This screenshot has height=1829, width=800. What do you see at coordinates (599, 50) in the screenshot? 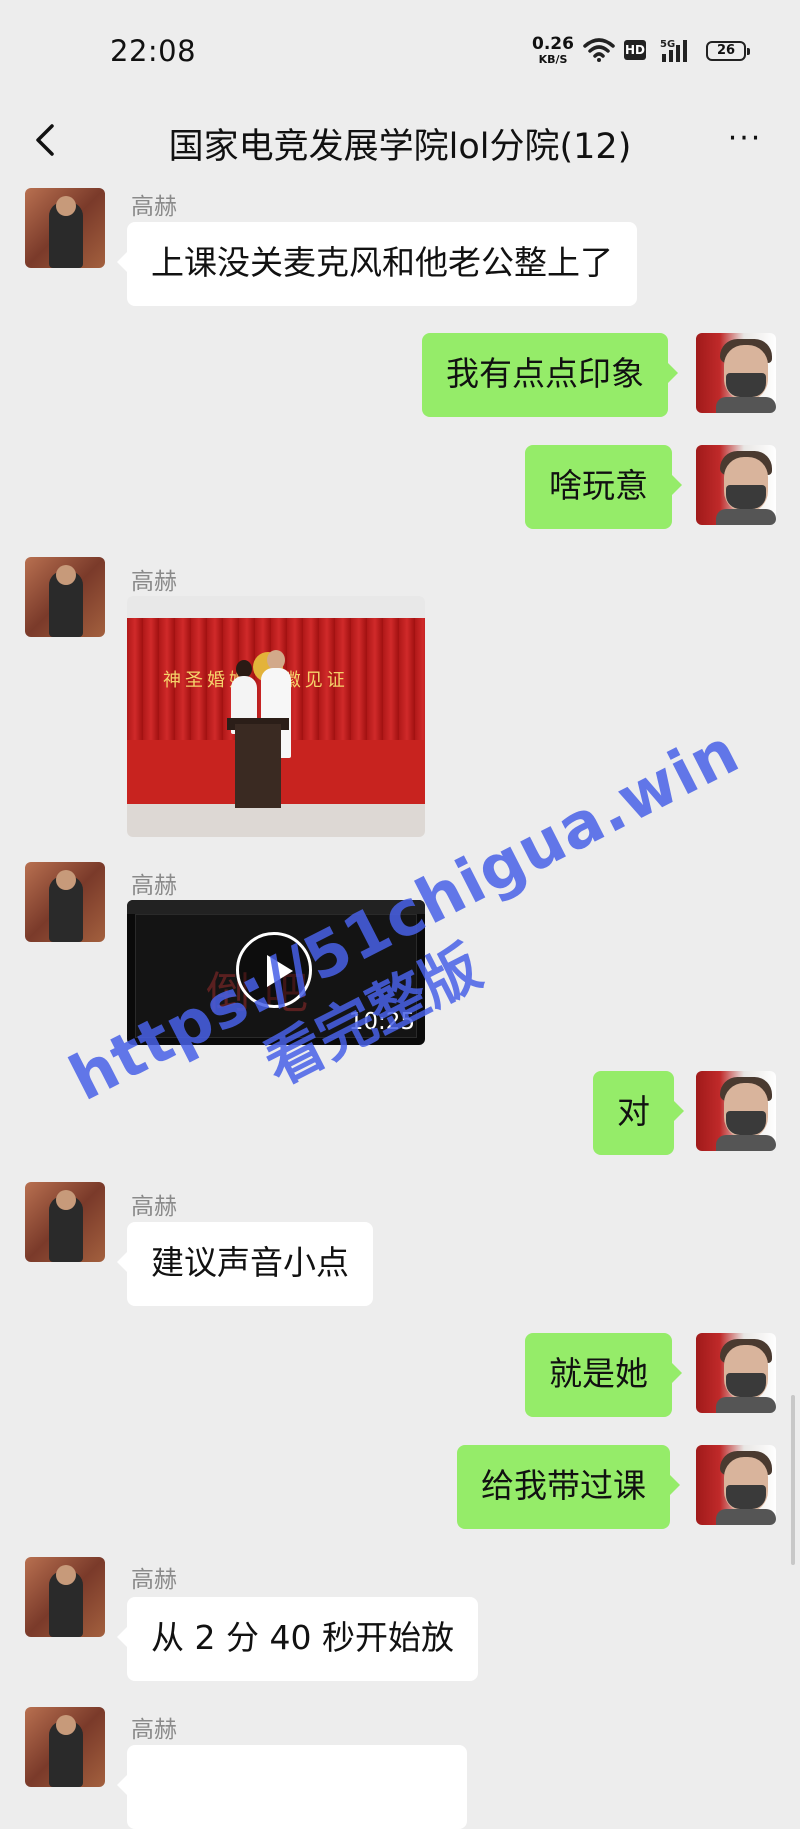
I see `wifi-icon` at bounding box center [599, 50].